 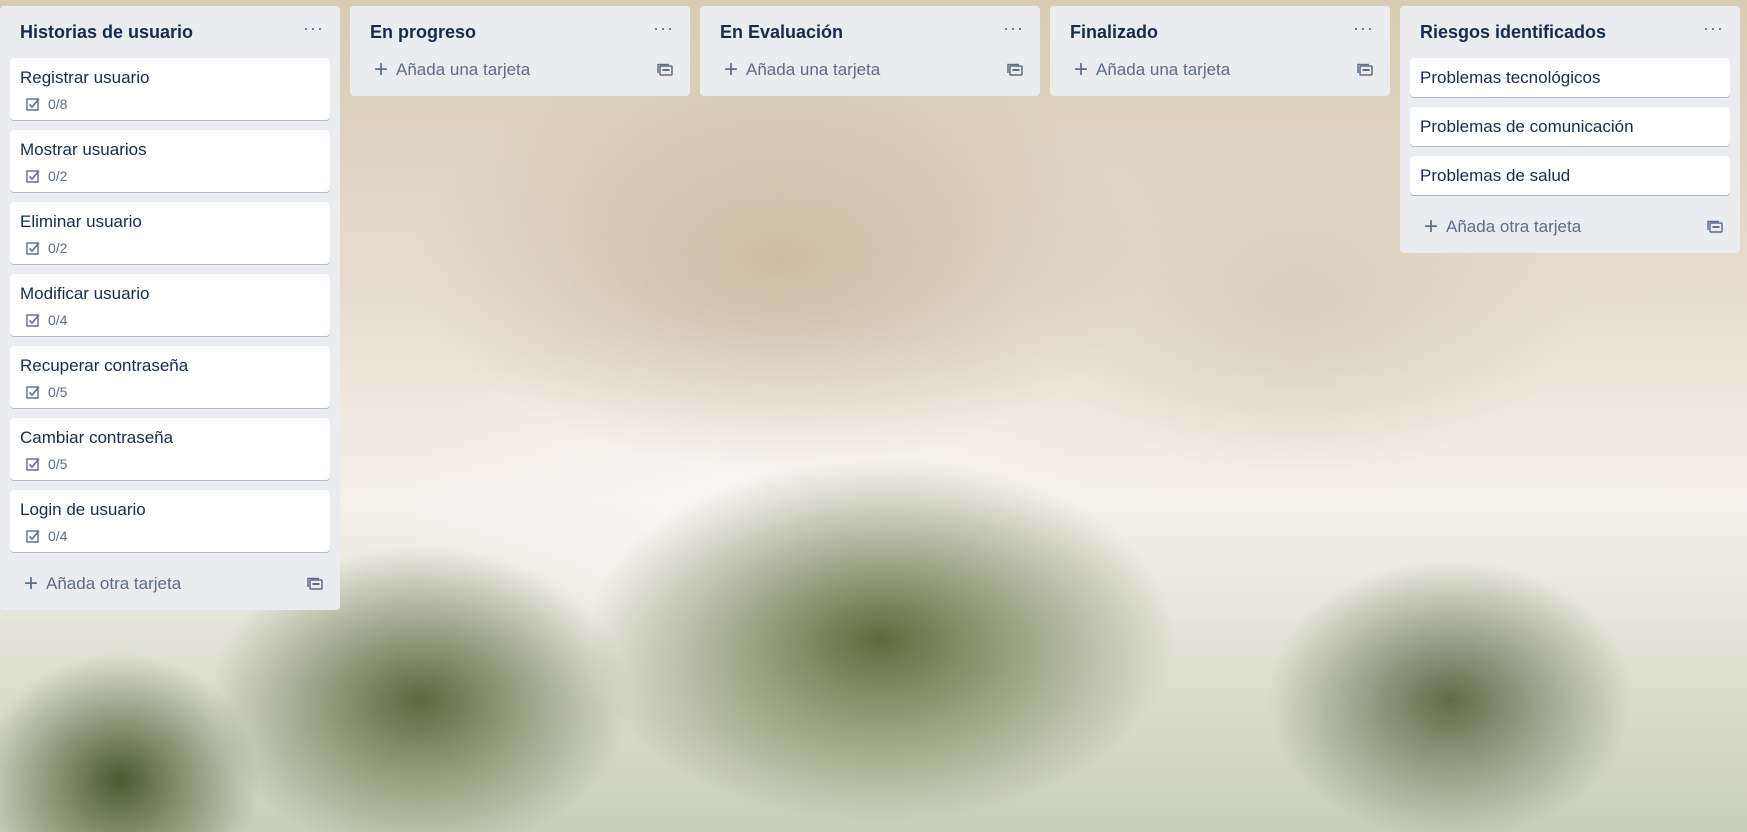 What do you see at coordinates (423, 32) in the screenshot?
I see `list-title: En progreso` at bounding box center [423, 32].